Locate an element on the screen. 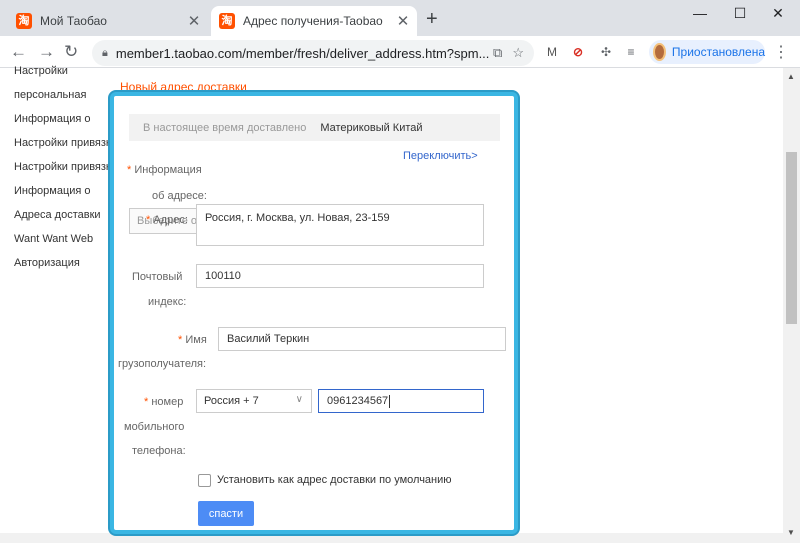  back-arrow-icon: ← is located at coordinates (18, 52).